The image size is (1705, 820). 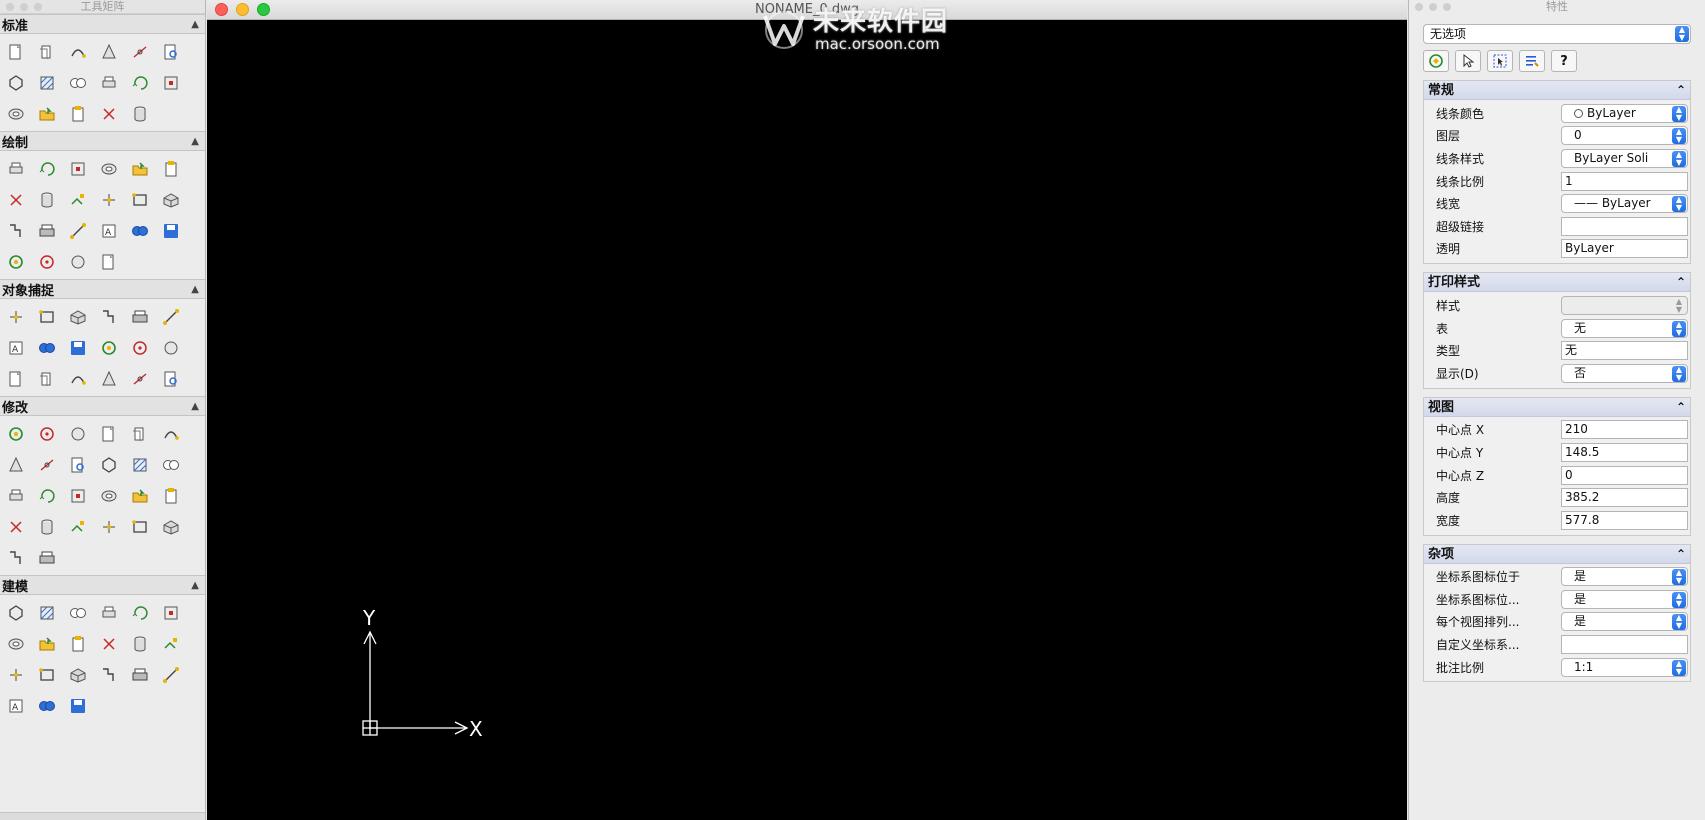 I want to click on tool-scale-button, so click(x=139, y=433).